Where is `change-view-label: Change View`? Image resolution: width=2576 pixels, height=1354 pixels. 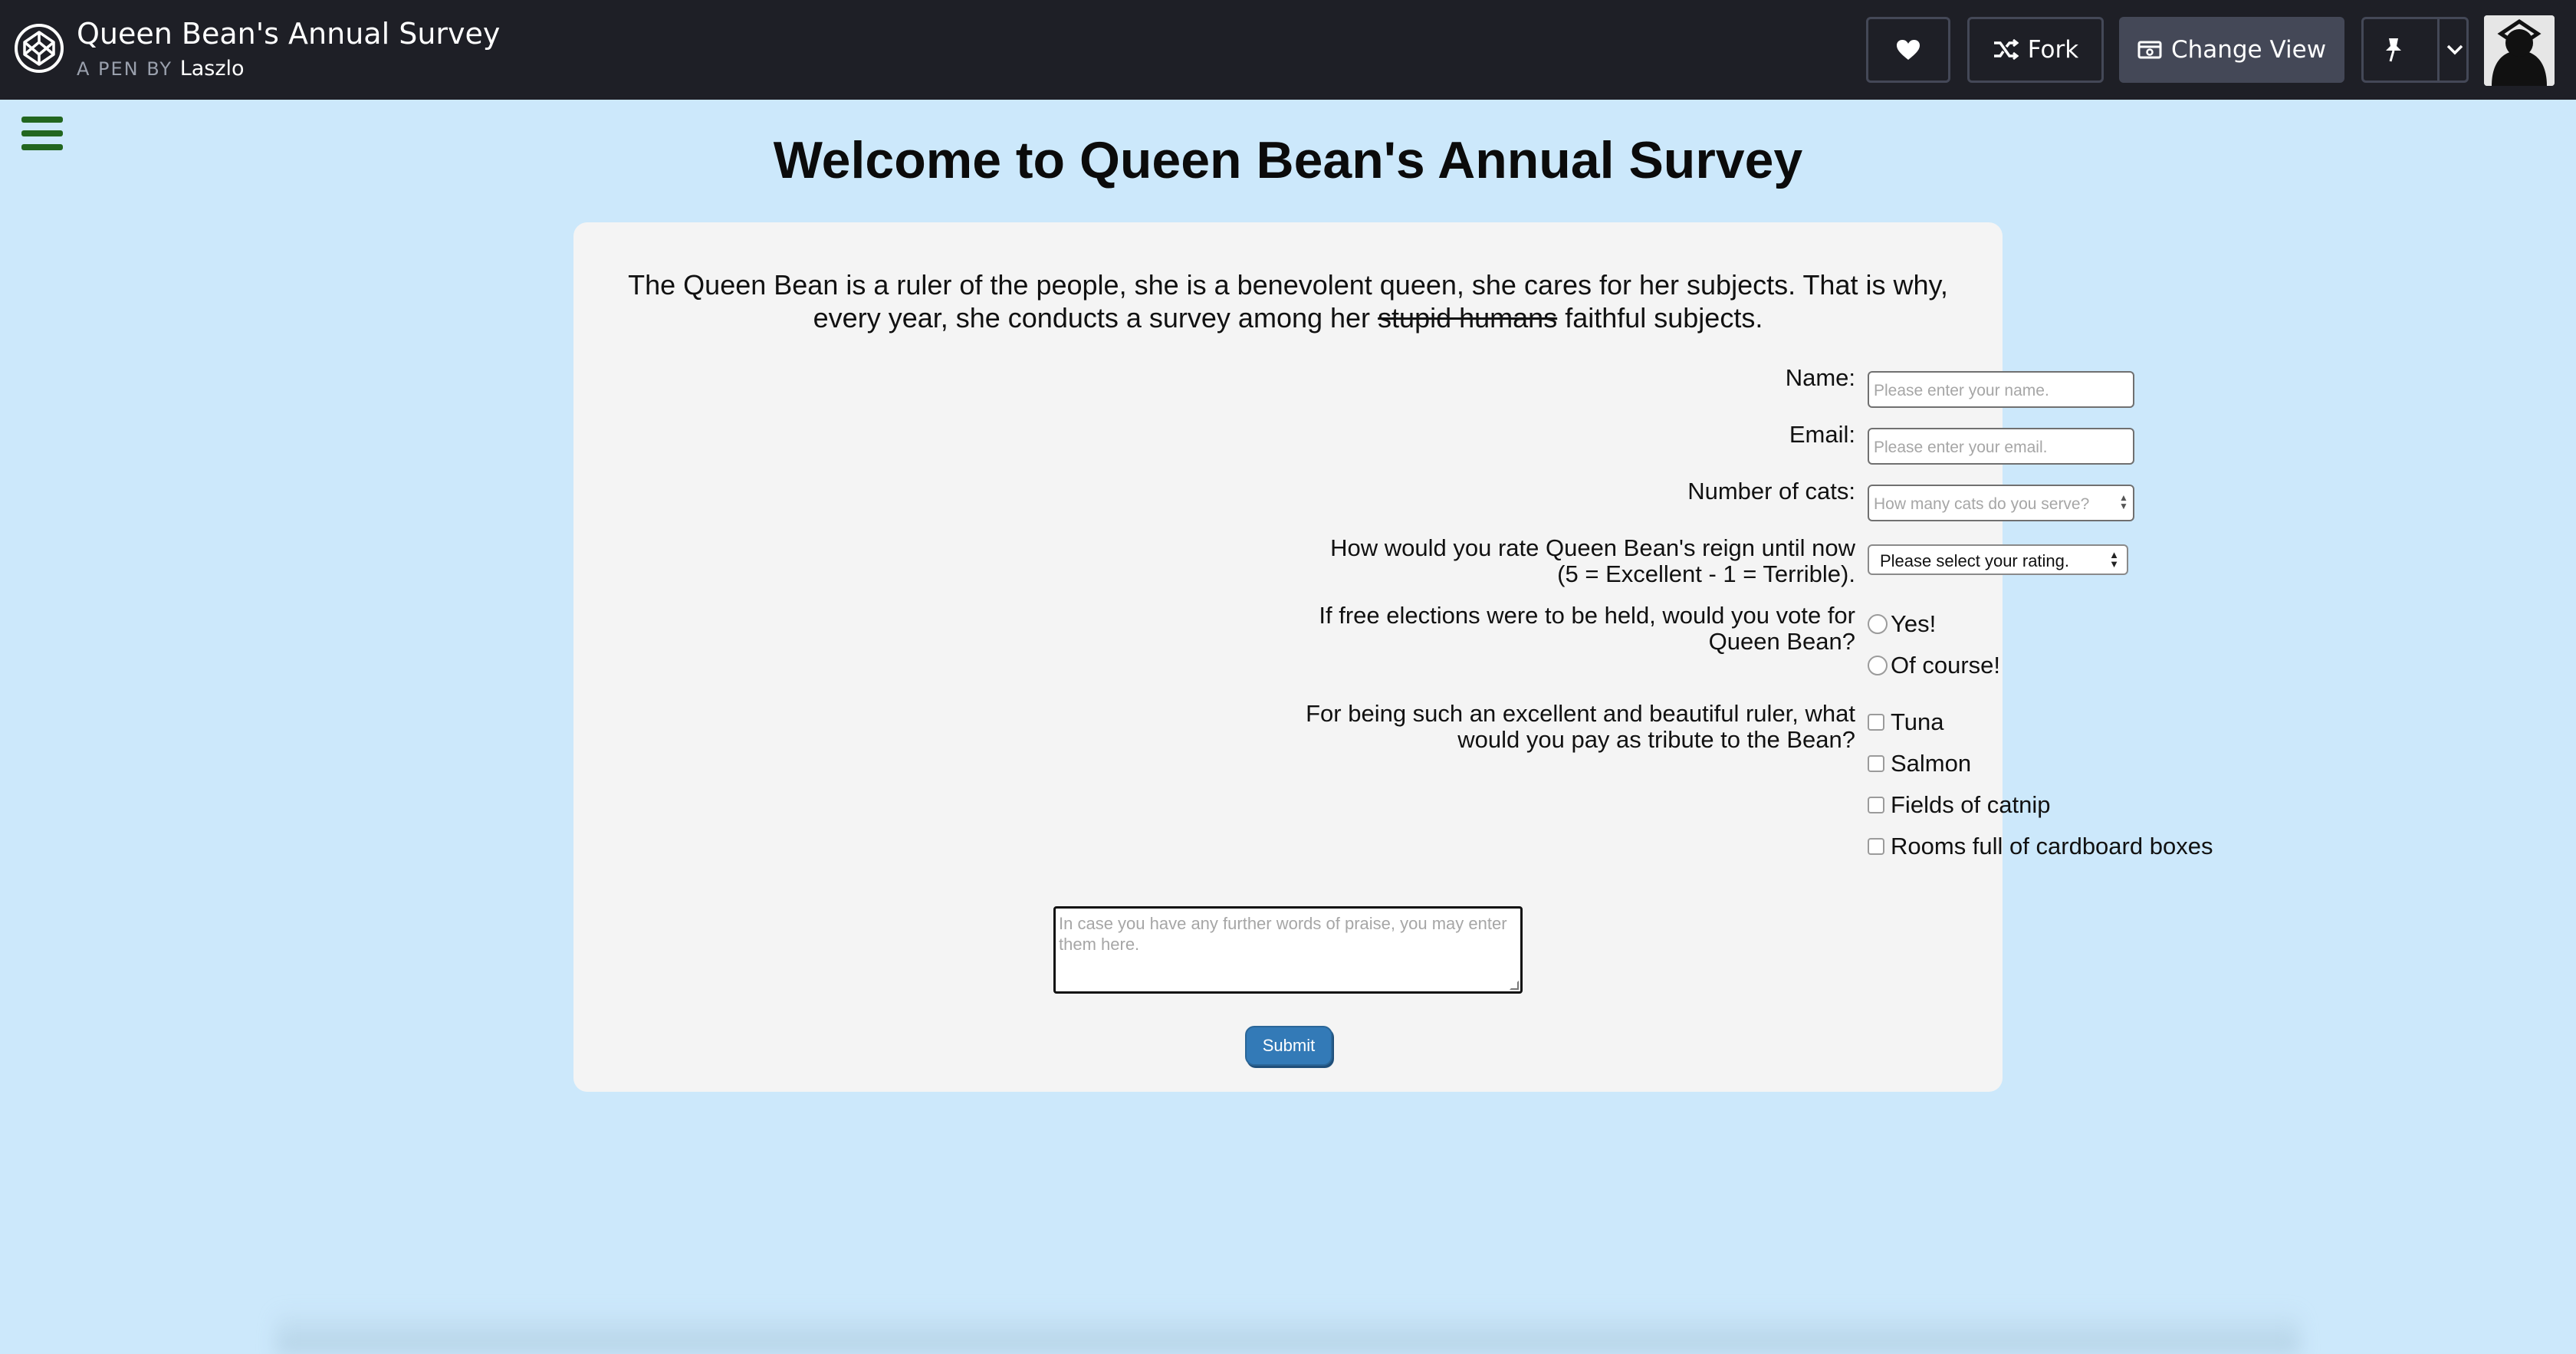
change-view-label: Change View is located at coordinates (2249, 50).